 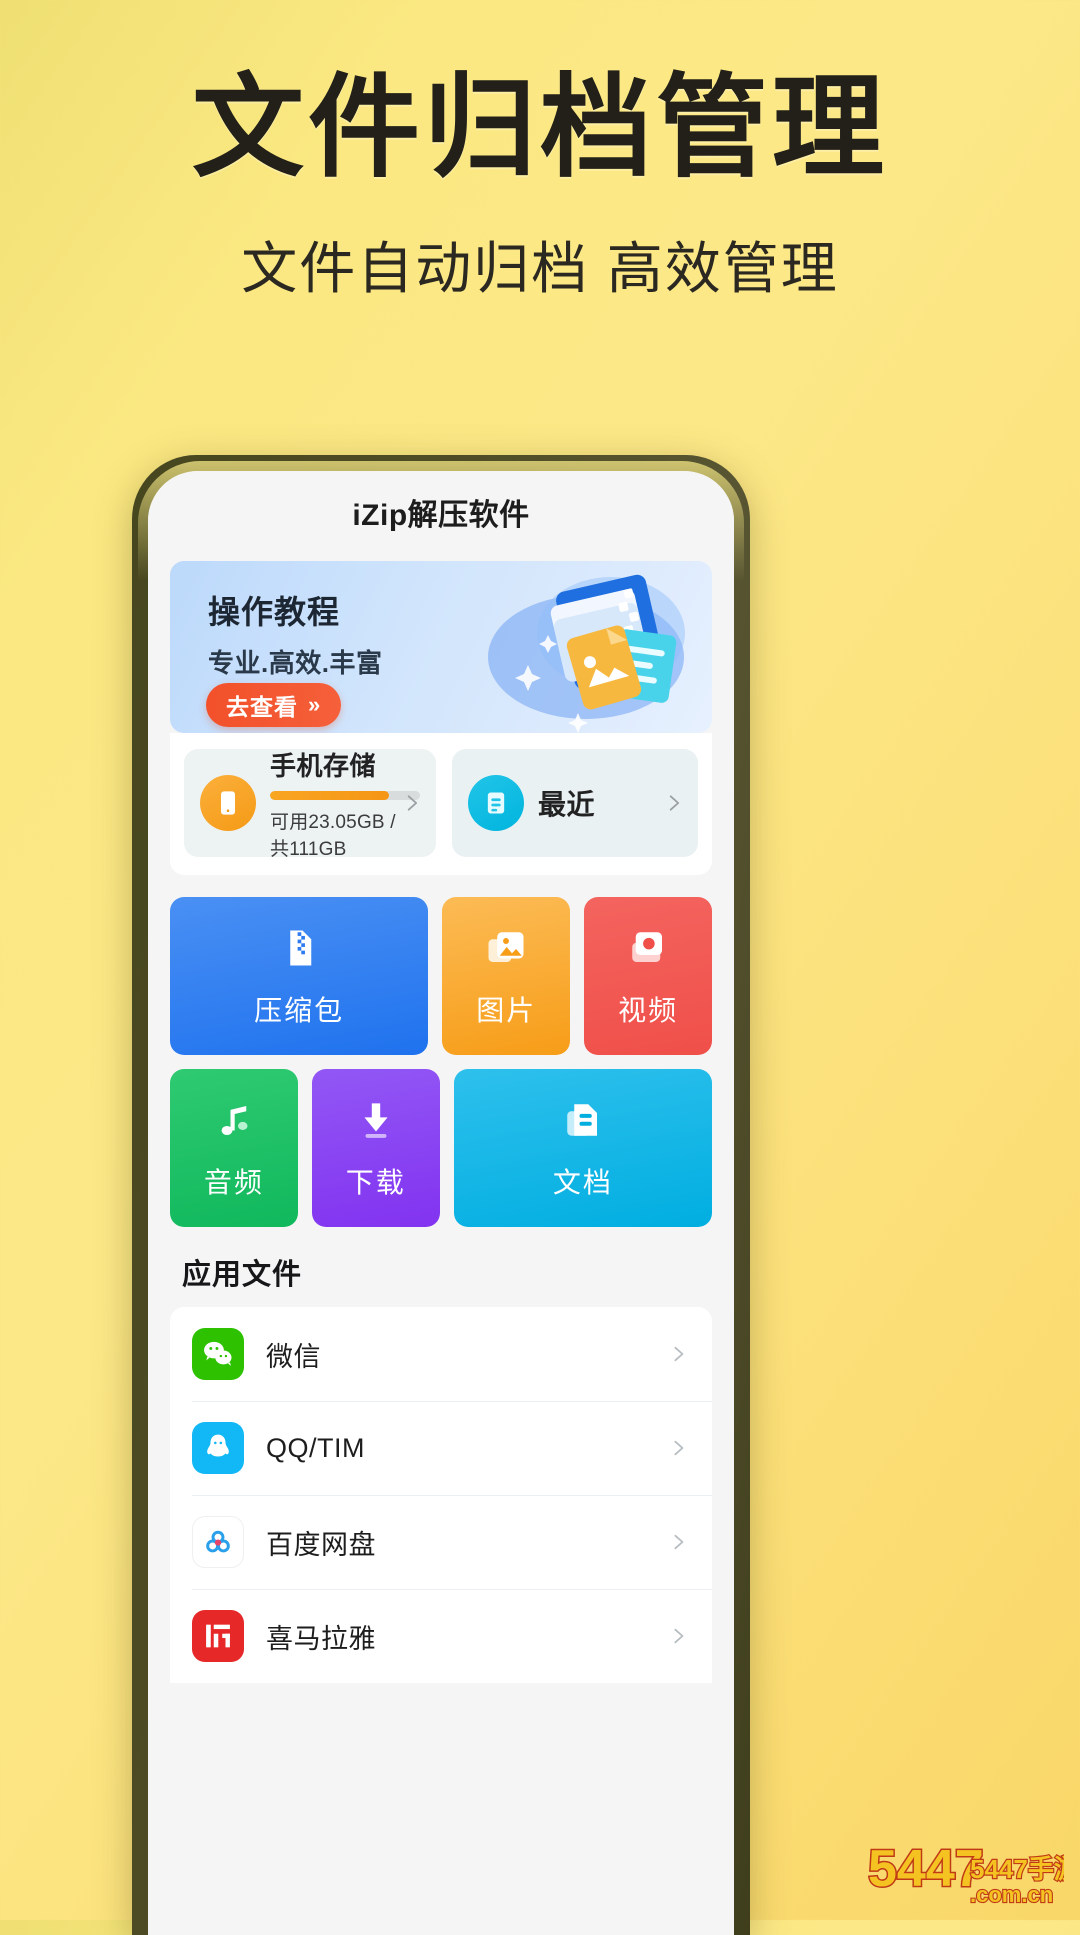 What do you see at coordinates (506, 948) in the screenshot?
I see `image-icon` at bounding box center [506, 948].